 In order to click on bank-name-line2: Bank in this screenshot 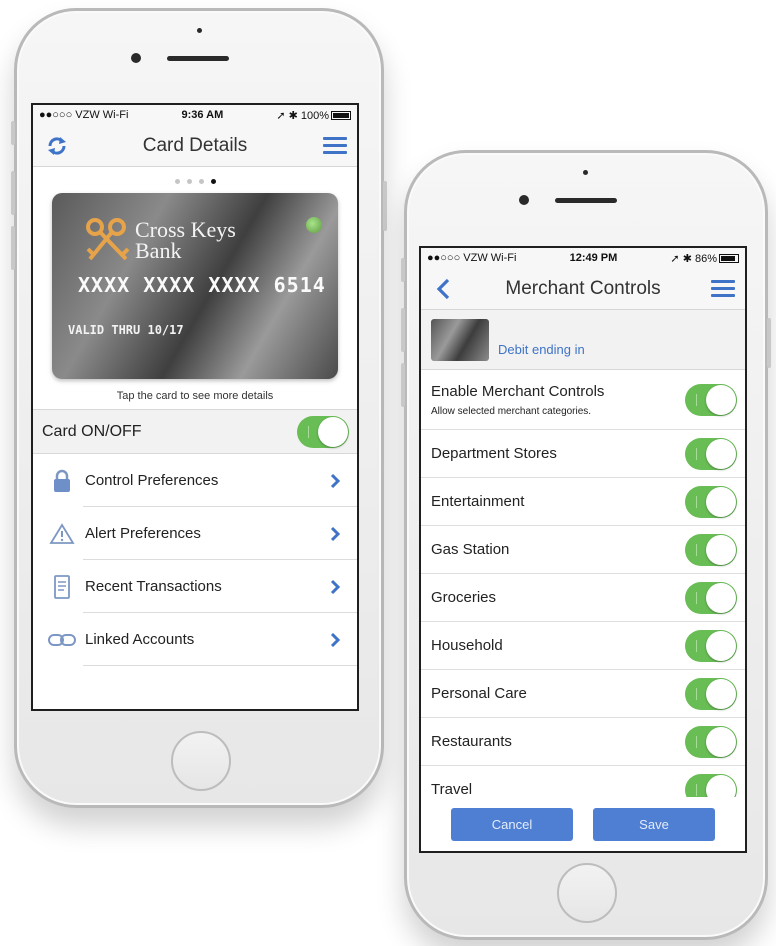, I will do `click(158, 250)`.